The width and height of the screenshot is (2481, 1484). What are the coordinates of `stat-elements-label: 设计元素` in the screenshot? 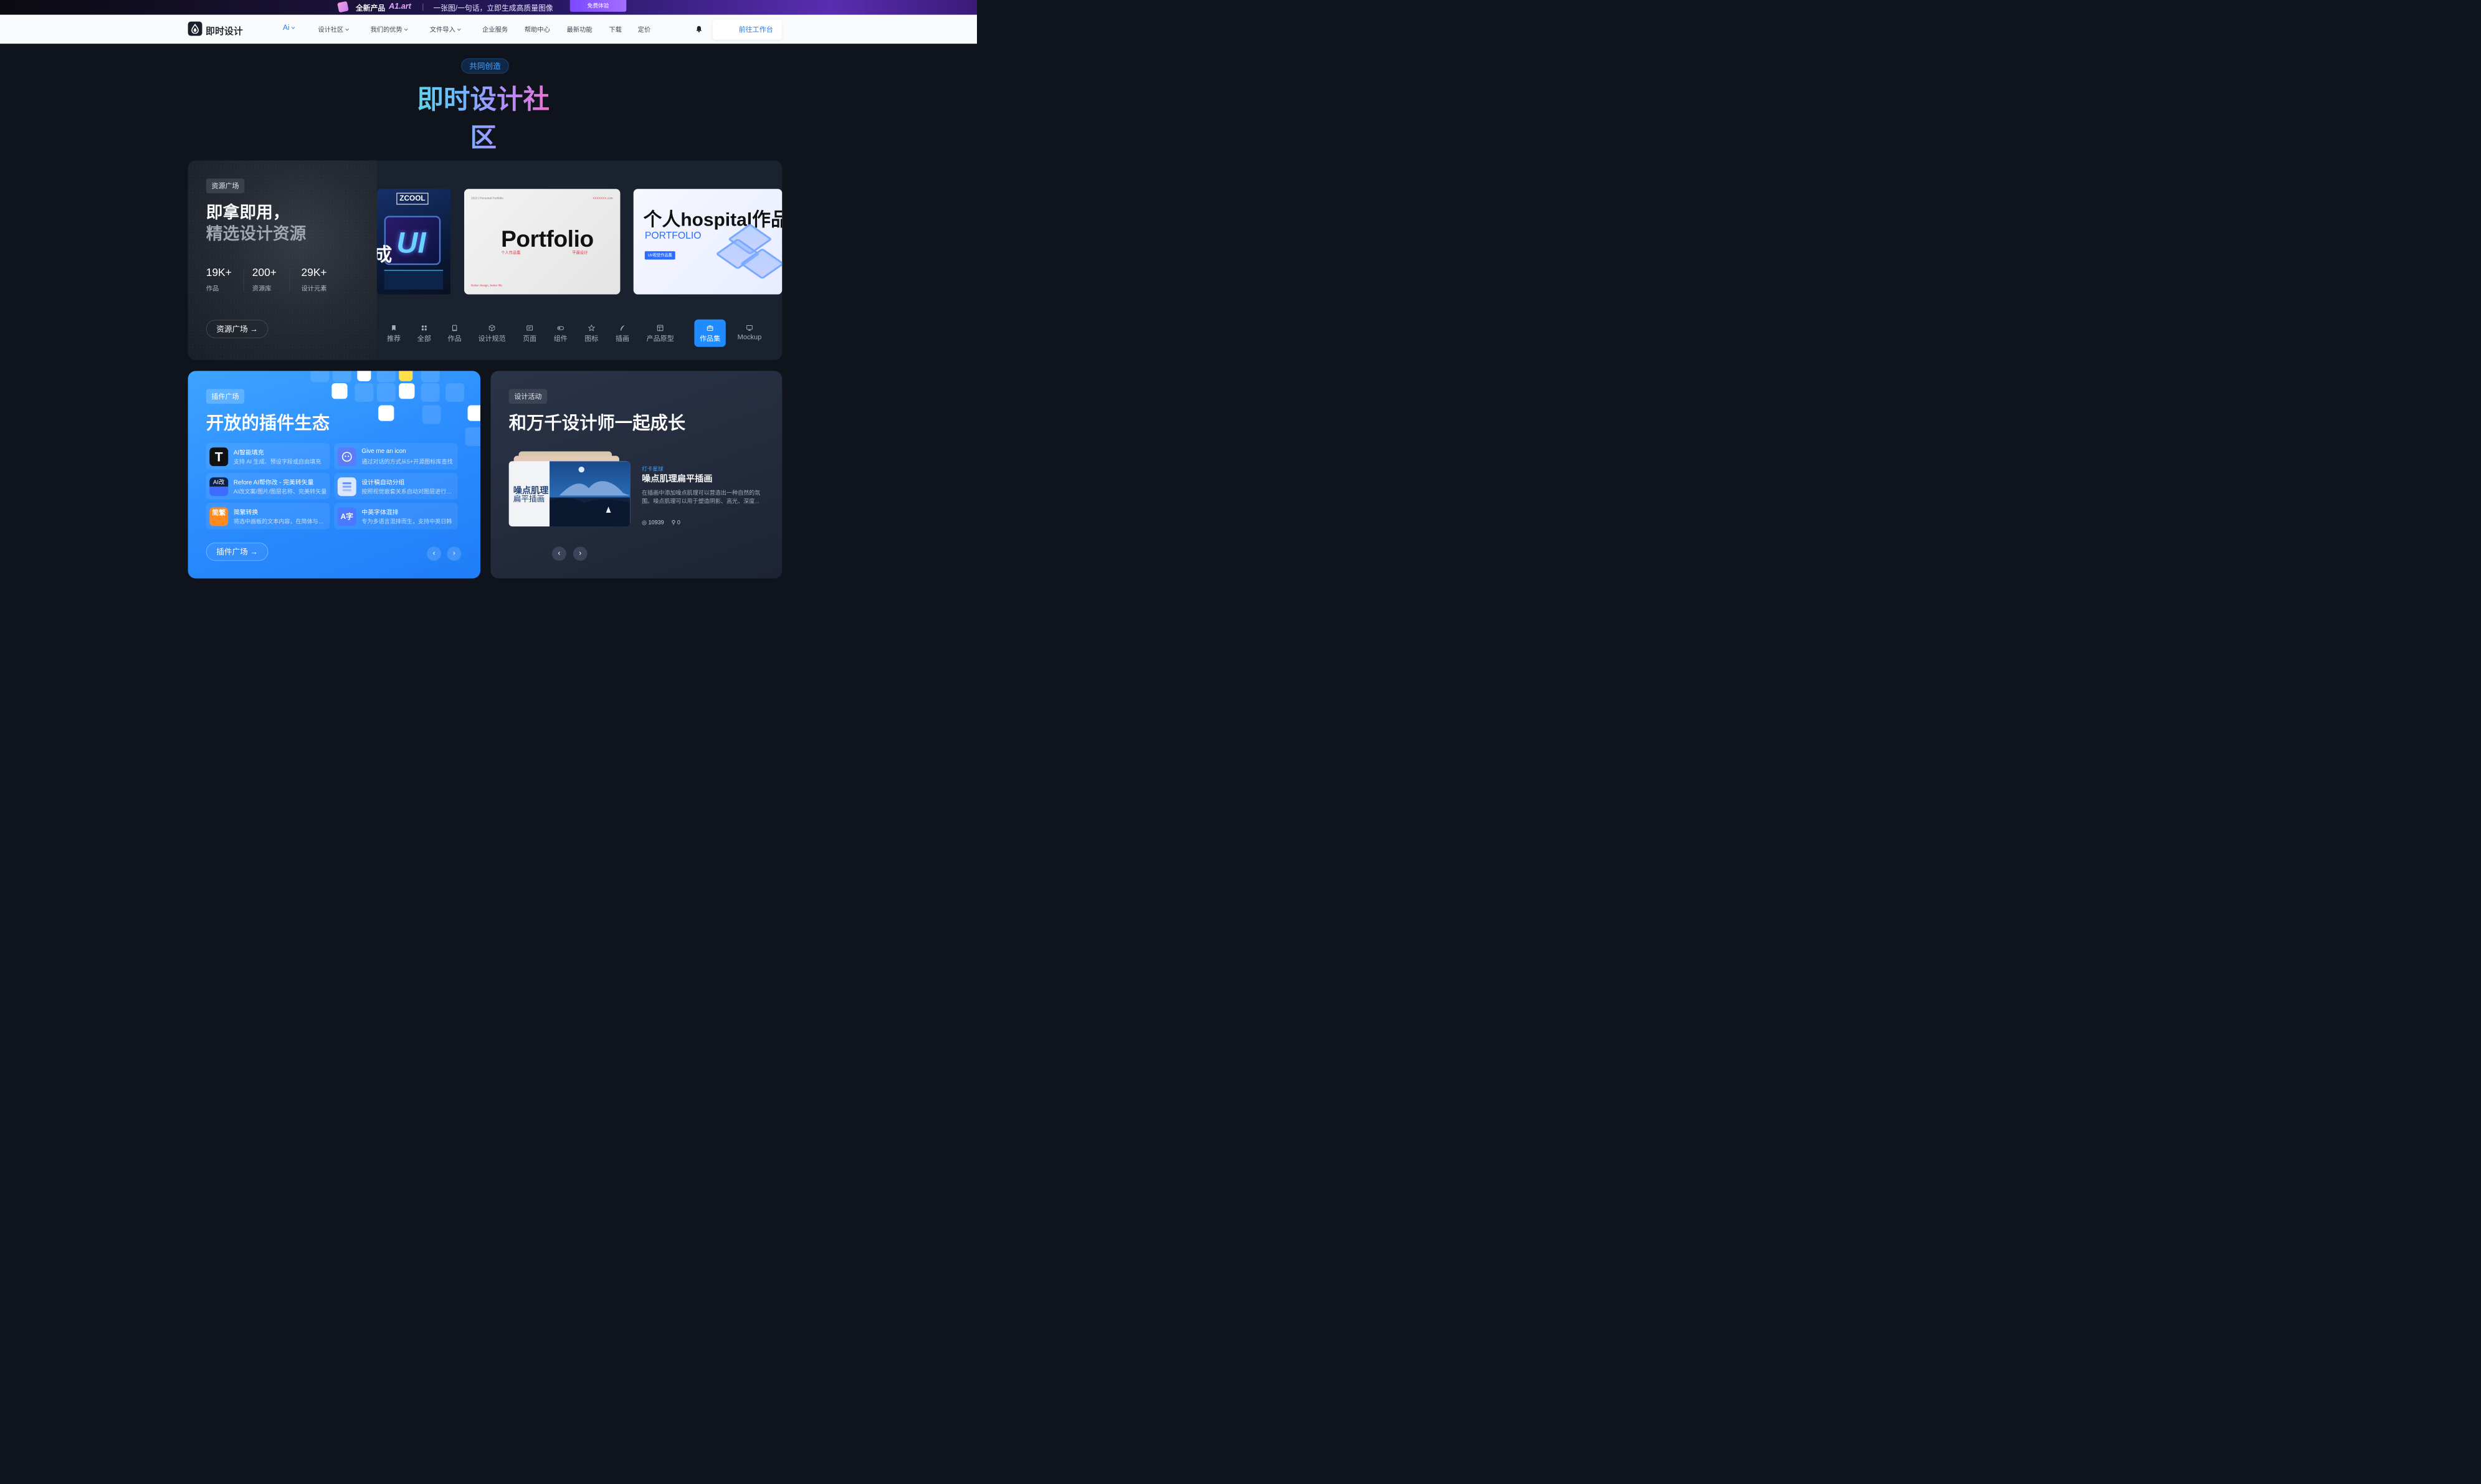 It's located at (314, 288).